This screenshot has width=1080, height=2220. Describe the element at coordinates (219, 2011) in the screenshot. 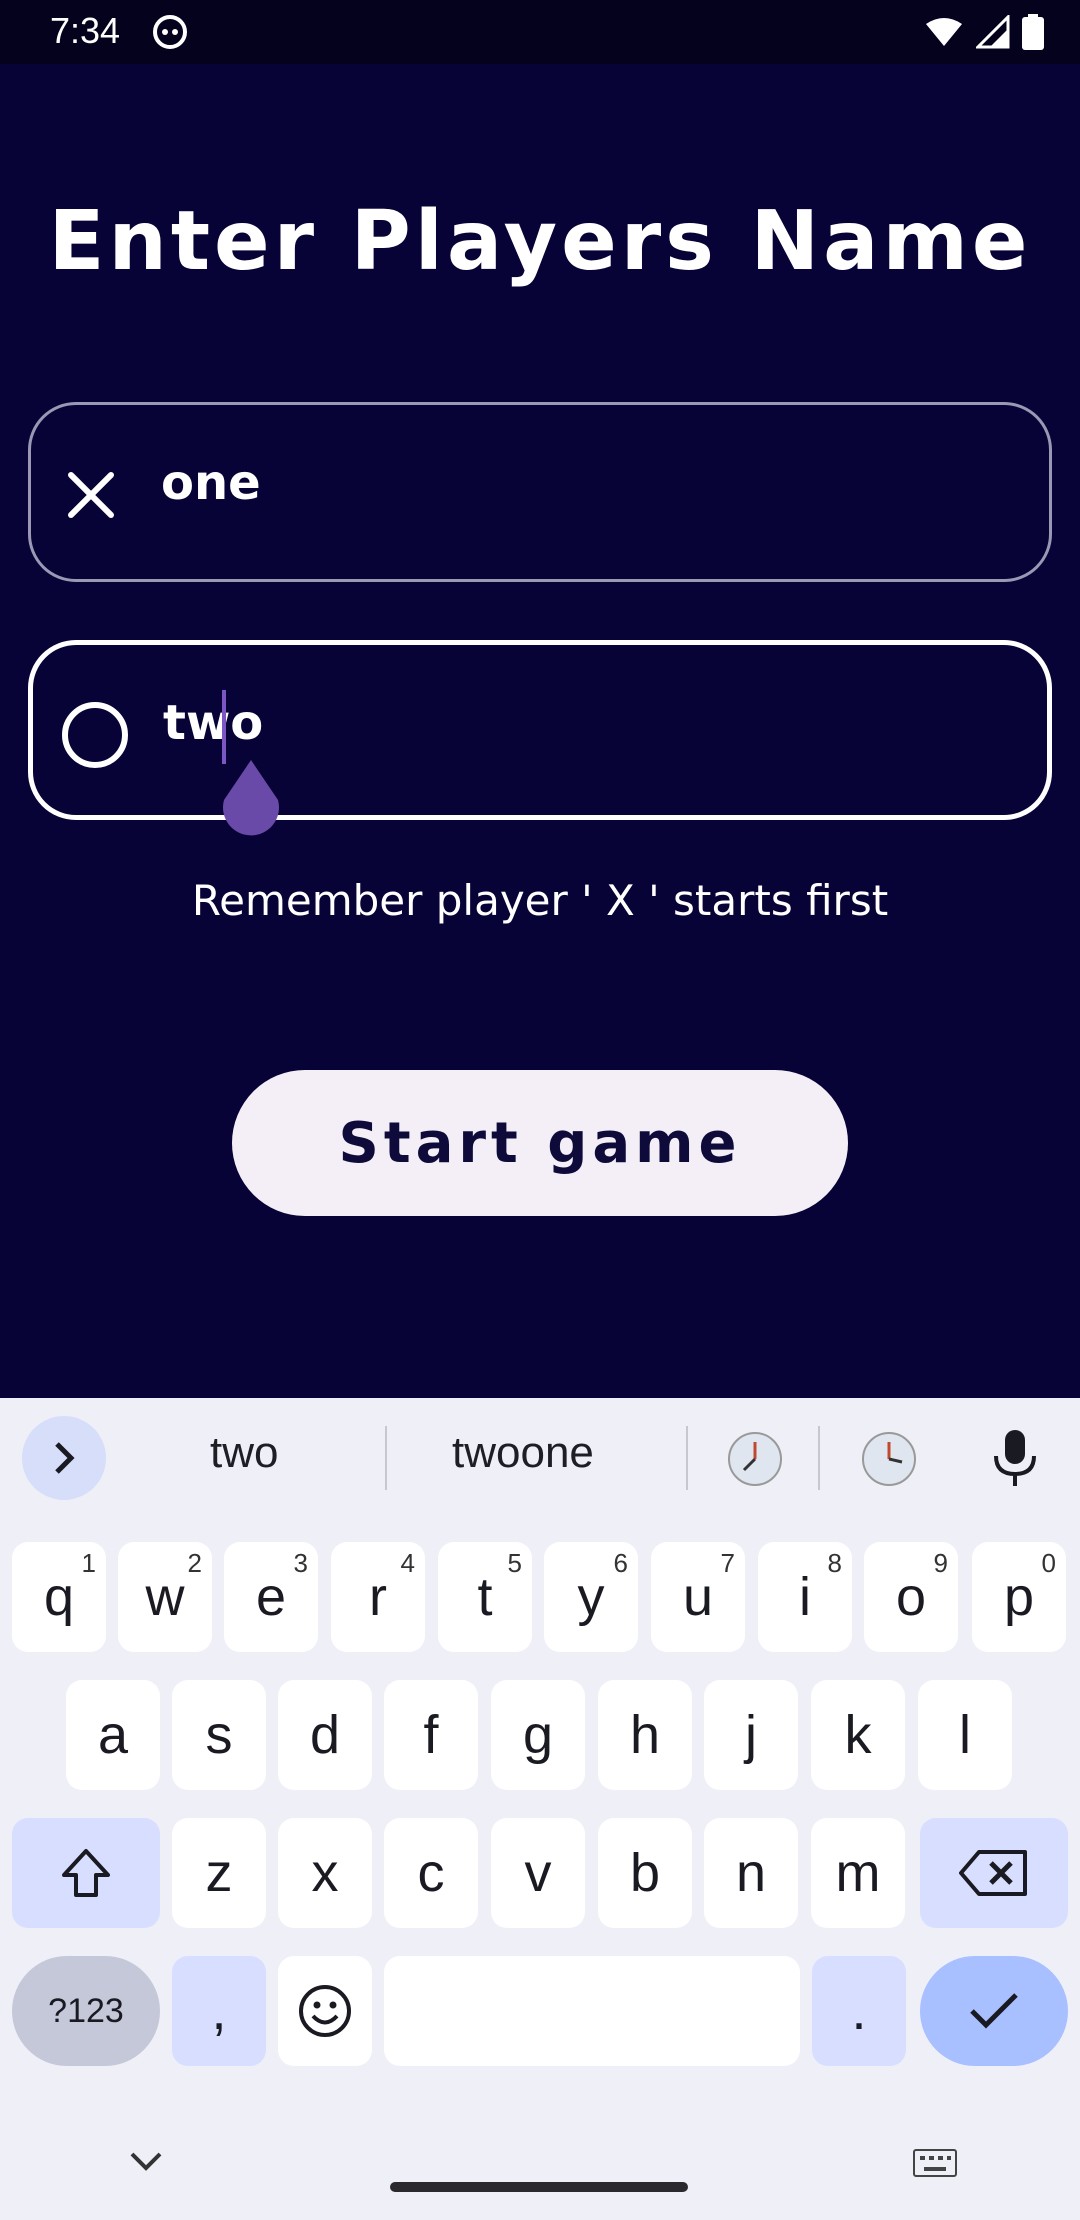

I see `comma-key: ,` at that location.